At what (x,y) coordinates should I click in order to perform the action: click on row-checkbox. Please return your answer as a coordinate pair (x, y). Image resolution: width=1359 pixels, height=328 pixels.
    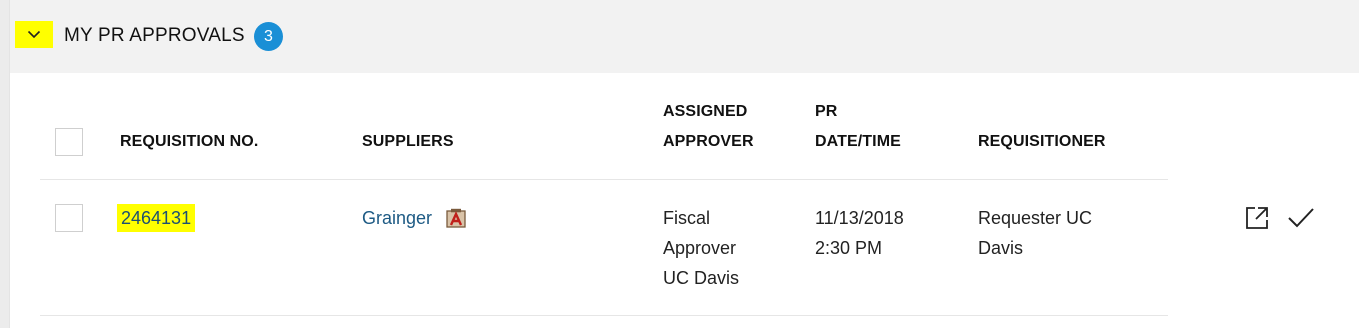
    Looking at the image, I should click on (69, 218).